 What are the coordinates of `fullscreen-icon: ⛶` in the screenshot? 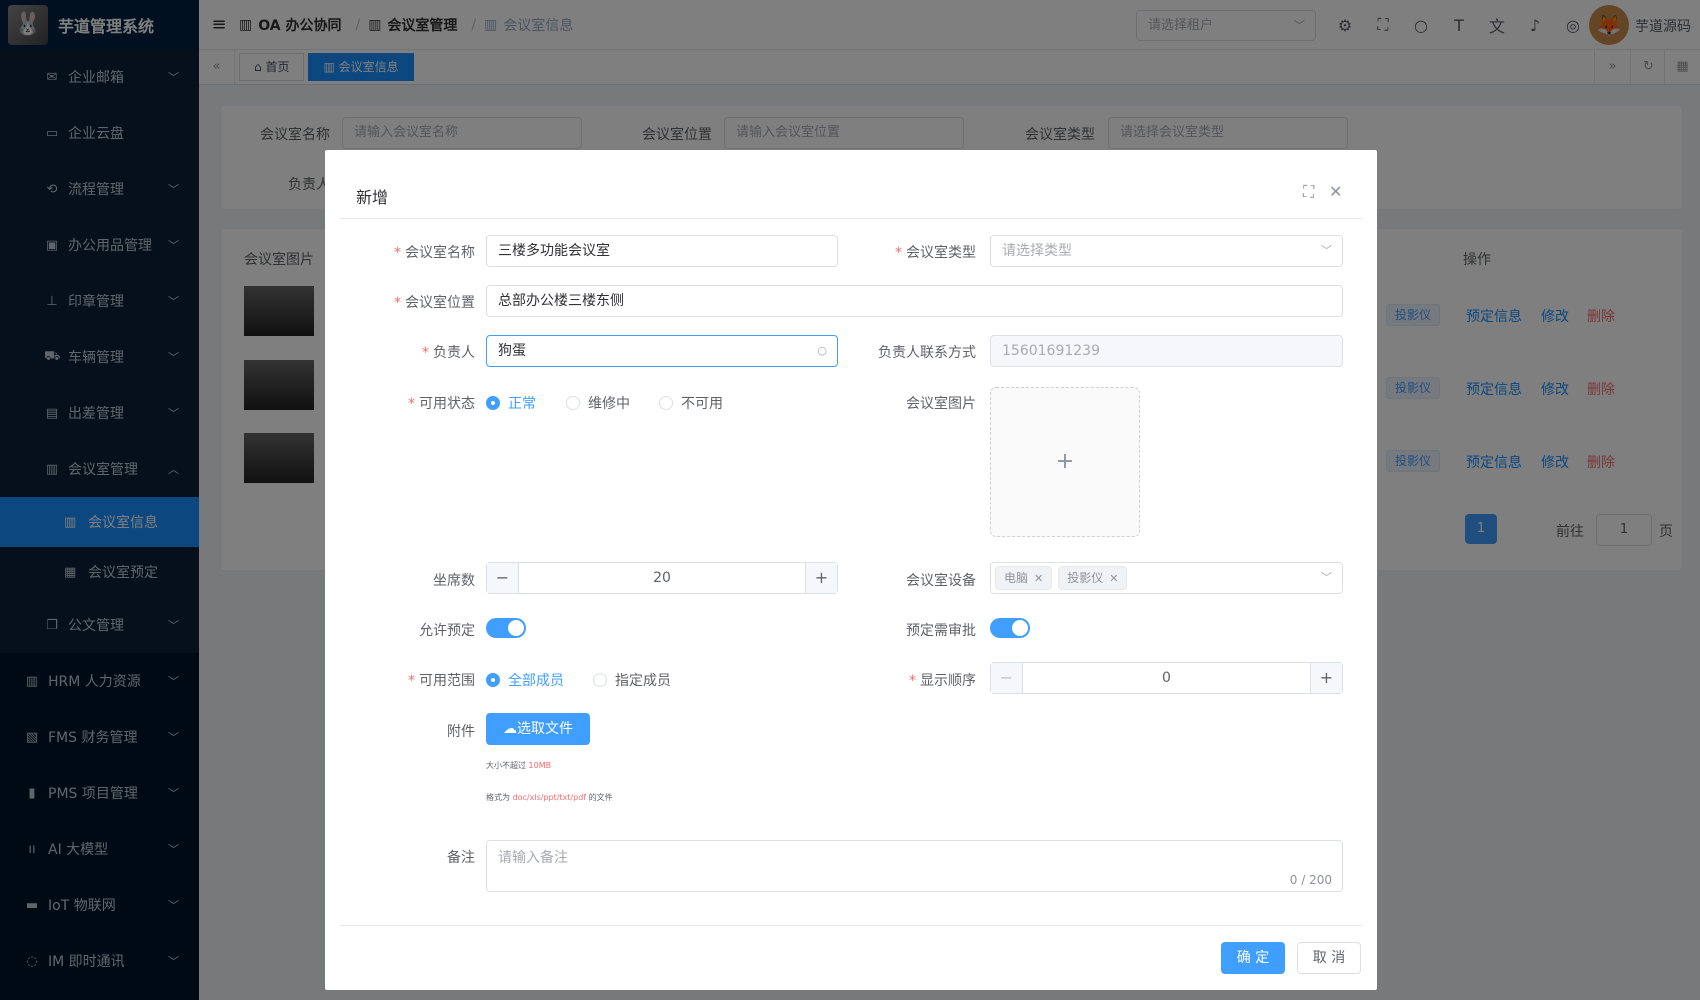 It's located at (1308, 192).